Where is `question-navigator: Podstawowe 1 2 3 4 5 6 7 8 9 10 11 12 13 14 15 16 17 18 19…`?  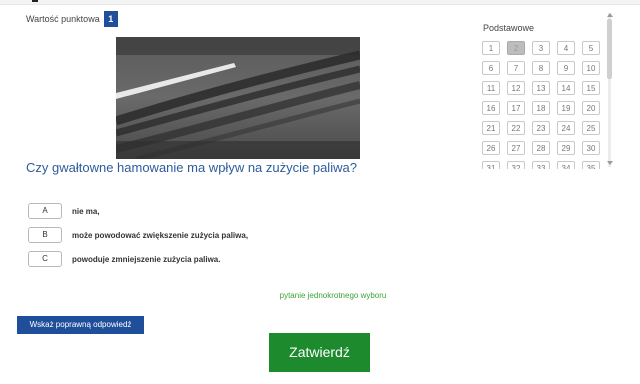
question-navigator: Podstawowe 1 2 3 4 5 6 7 8 9 10 11 12 13 14 15 16 17 18 19… is located at coordinates (547, 91).